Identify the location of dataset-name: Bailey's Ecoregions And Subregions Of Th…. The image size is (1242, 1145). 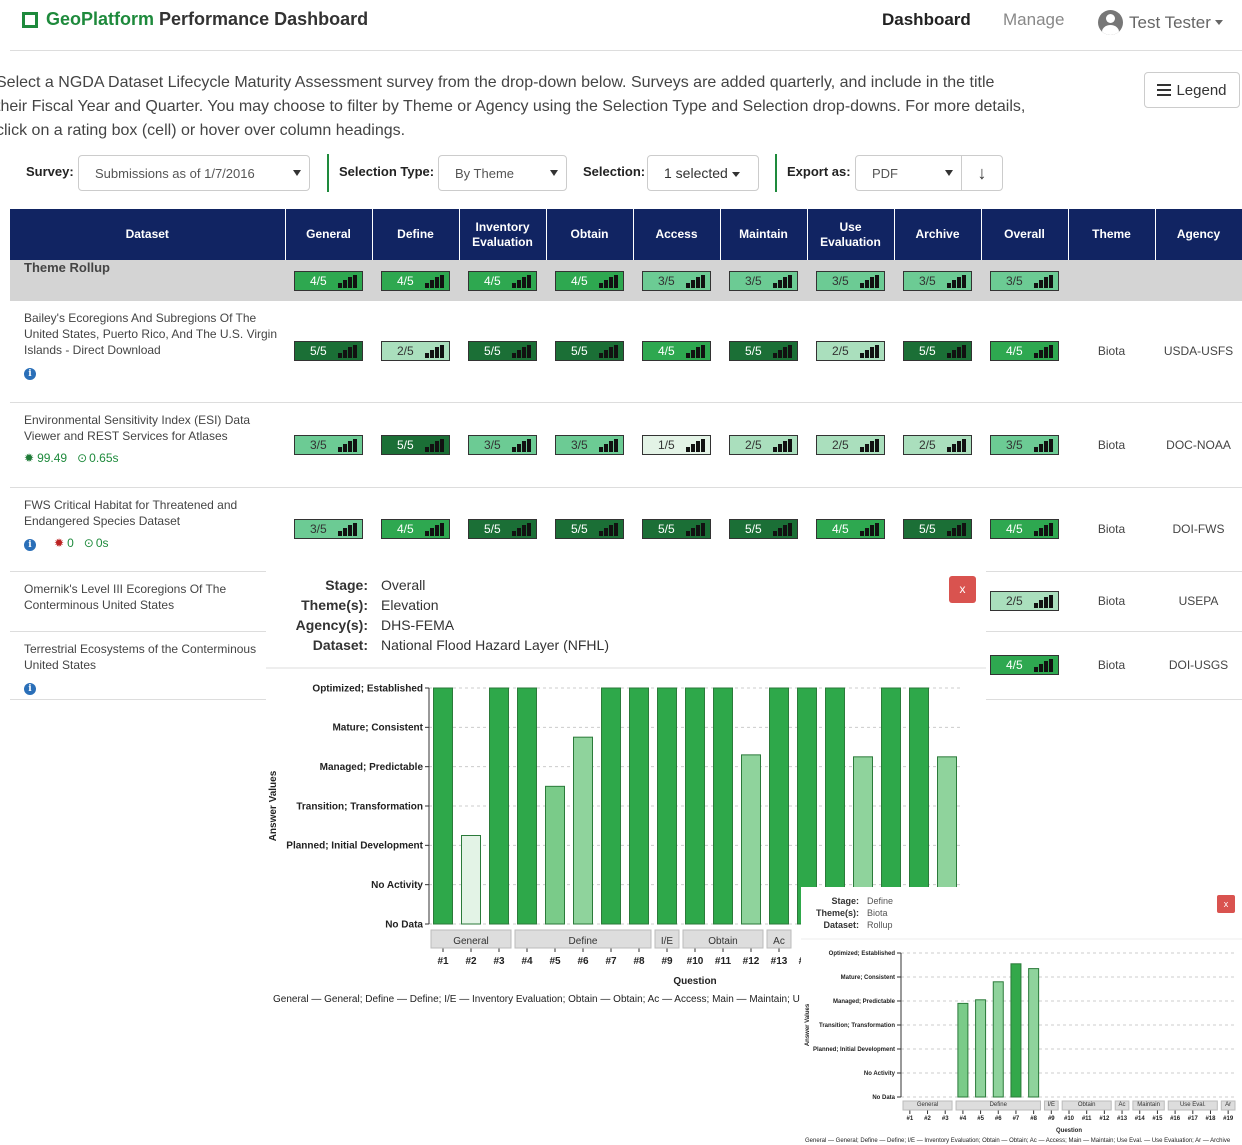
(151, 334).